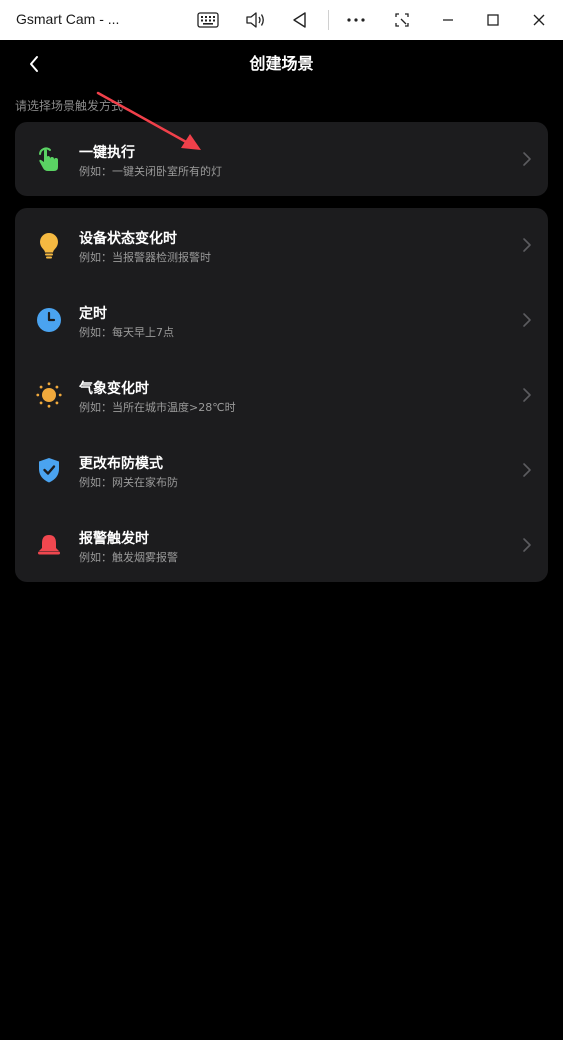 The image size is (563, 1040). I want to click on clock-icon, so click(49, 320).